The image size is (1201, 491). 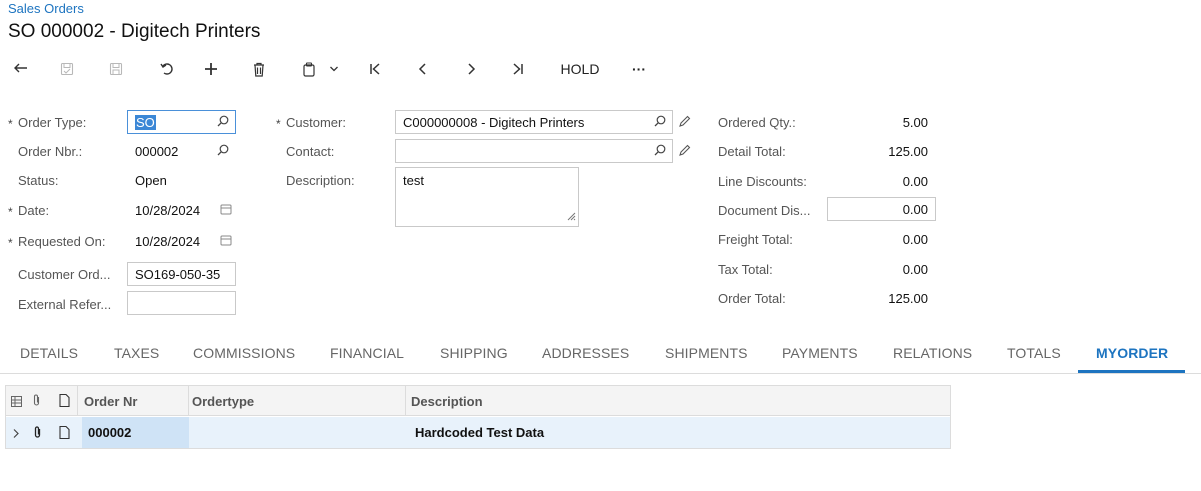 I want to click on order-total-label: Order Total:, so click(x=752, y=298).